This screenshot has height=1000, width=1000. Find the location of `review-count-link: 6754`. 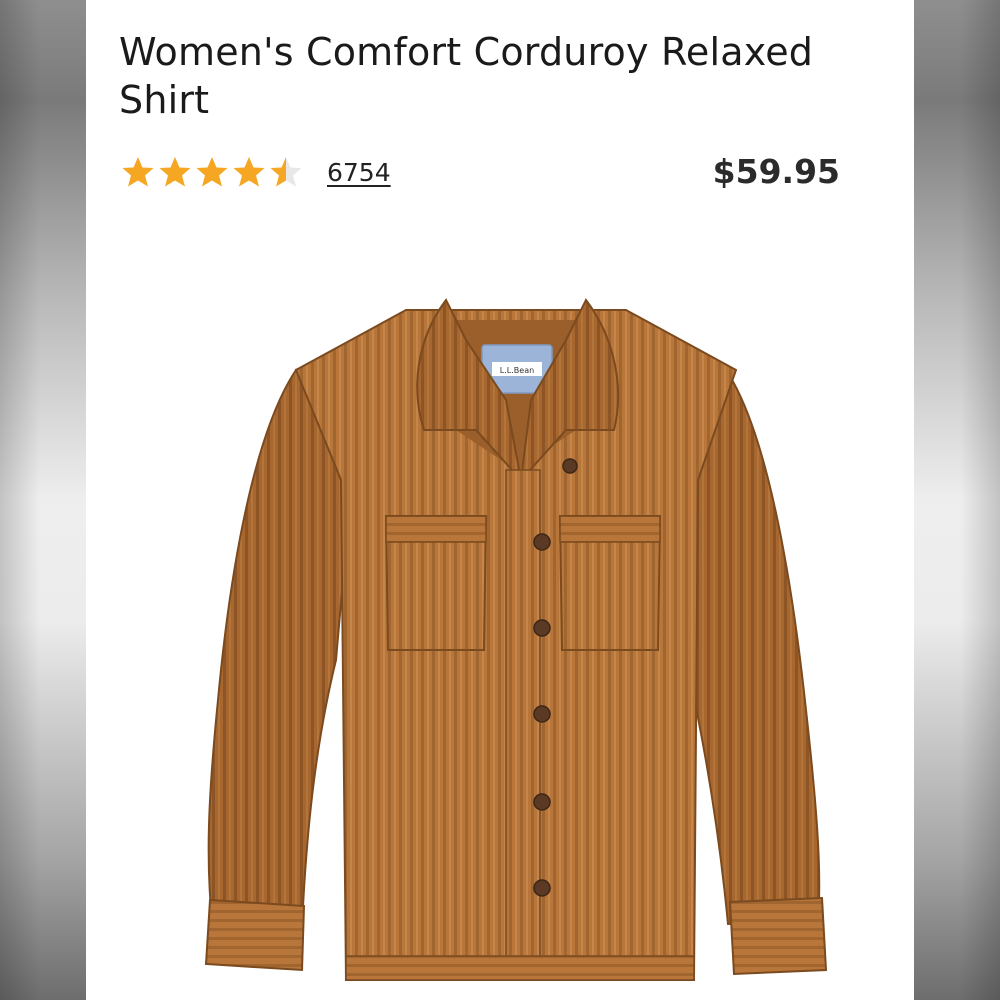

review-count-link: 6754 is located at coordinates (359, 172).